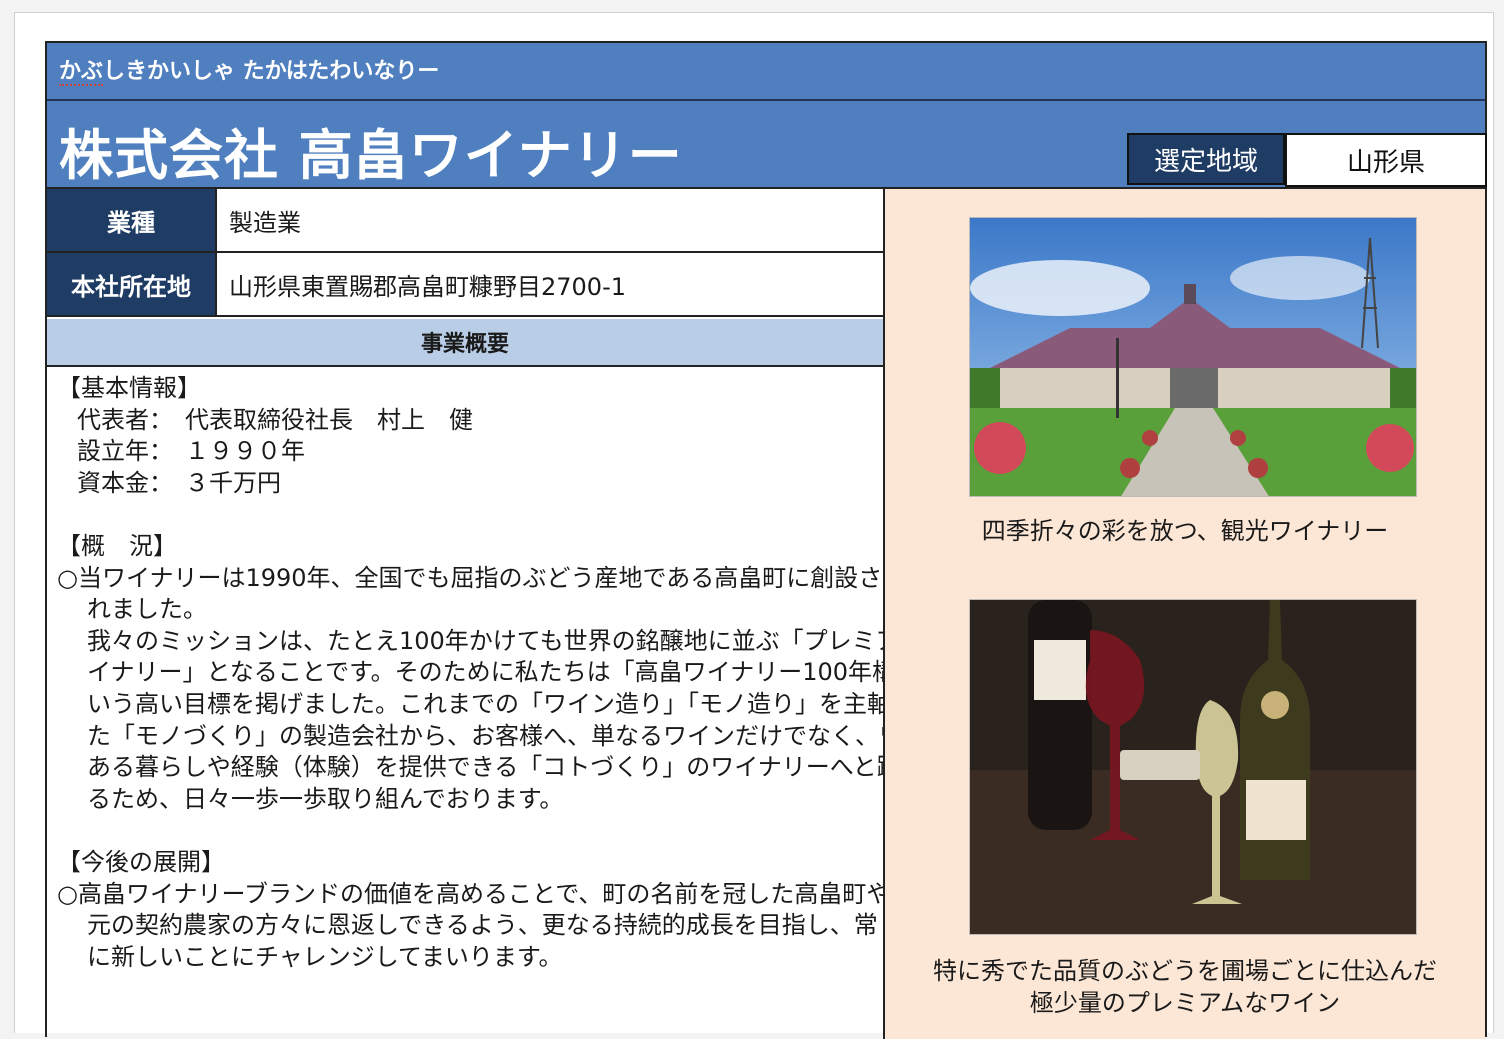 This screenshot has height=1039, width=1504. I want to click on overview-line: るため、日々一歩一歩取り組んでおります。, so click(325, 798).